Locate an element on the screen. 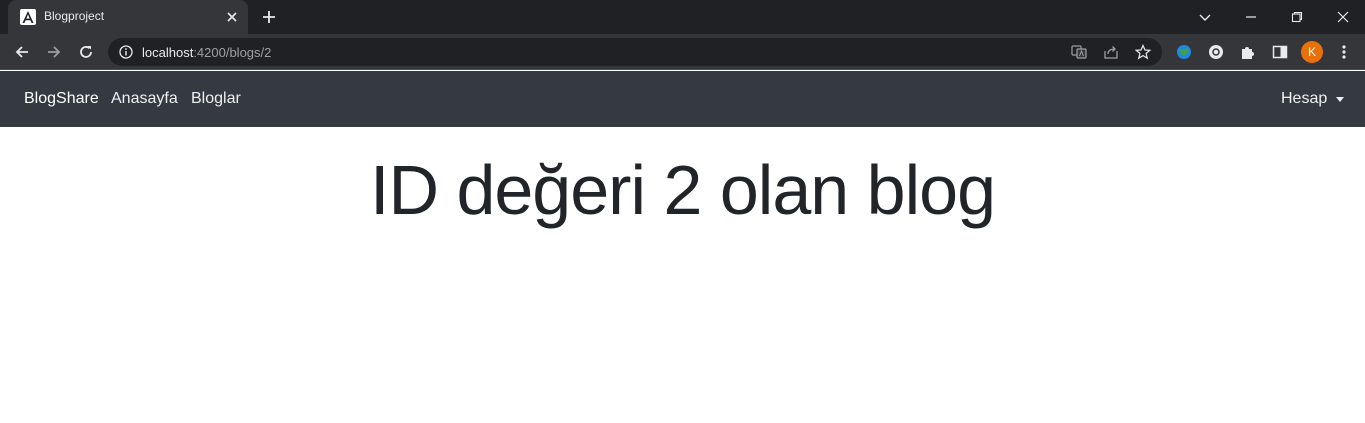 Image resolution: width=1365 pixels, height=423 pixels. forward-arrow-icon is located at coordinates (54, 52).